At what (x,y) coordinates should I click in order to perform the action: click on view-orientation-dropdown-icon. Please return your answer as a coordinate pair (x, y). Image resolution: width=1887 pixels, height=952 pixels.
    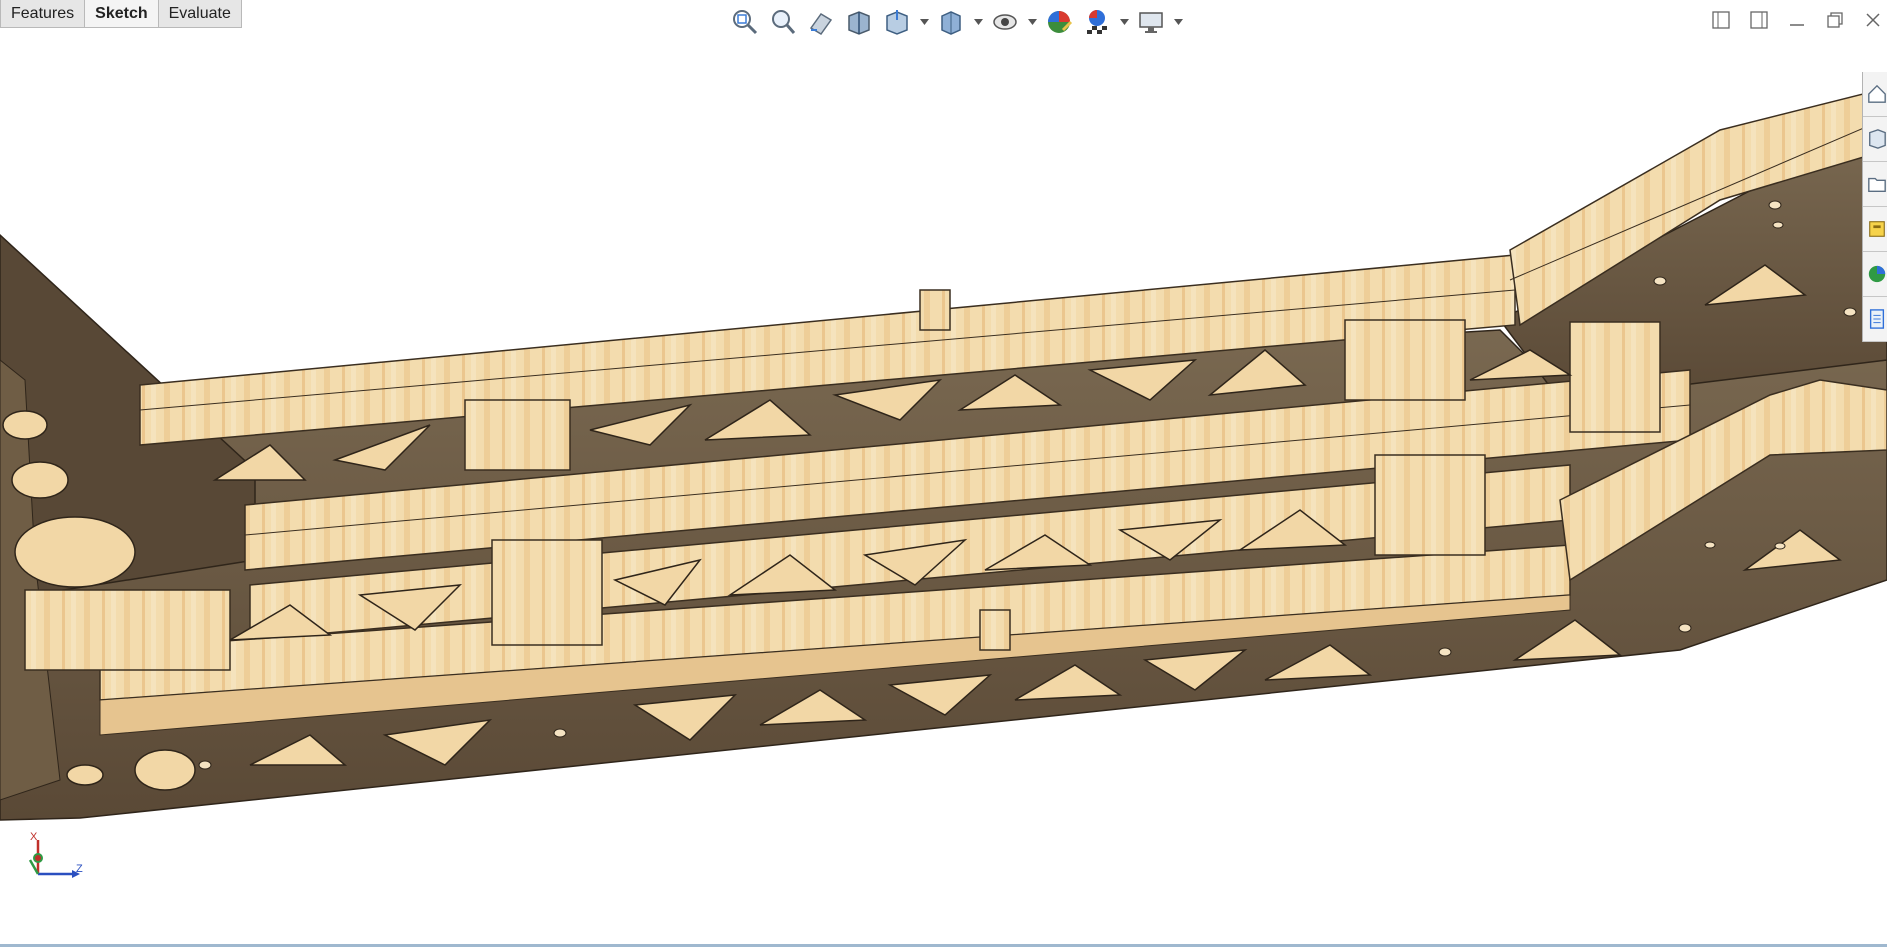
    Looking at the image, I should click on (924, 22).